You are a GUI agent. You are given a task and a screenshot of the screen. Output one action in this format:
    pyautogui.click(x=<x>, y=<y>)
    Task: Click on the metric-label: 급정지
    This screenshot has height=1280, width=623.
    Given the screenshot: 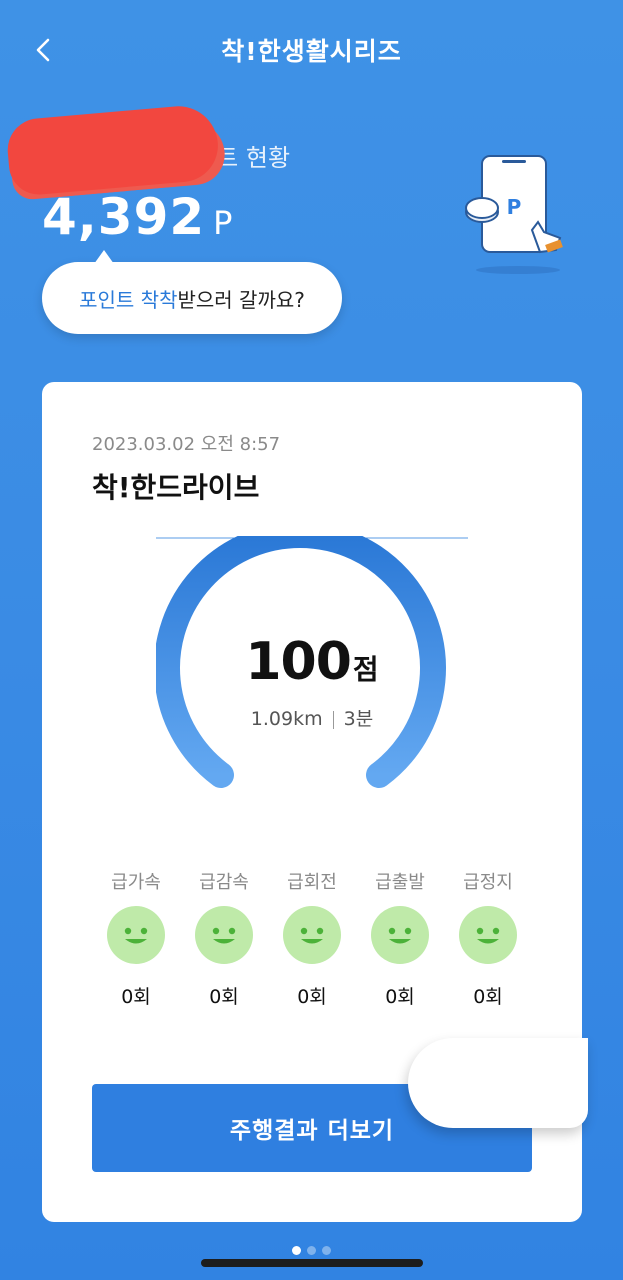 What is the action you would take?
    pyautogui.click(x=488, y=882)
    